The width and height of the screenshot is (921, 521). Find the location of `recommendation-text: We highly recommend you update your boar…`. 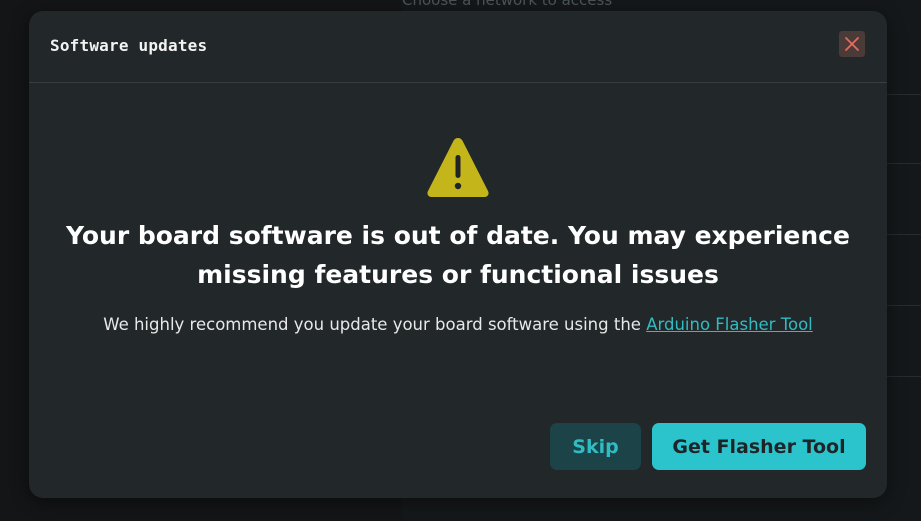

recommendation-text: We highly recommend you update your boar… is located at coordinates (372, 324).